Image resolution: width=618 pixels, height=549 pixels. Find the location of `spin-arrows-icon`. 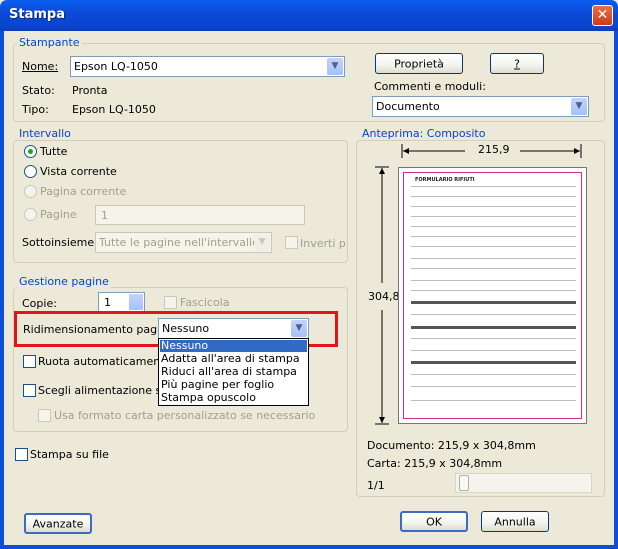

spin-arrows-icon is located at coordinates (136, 302).